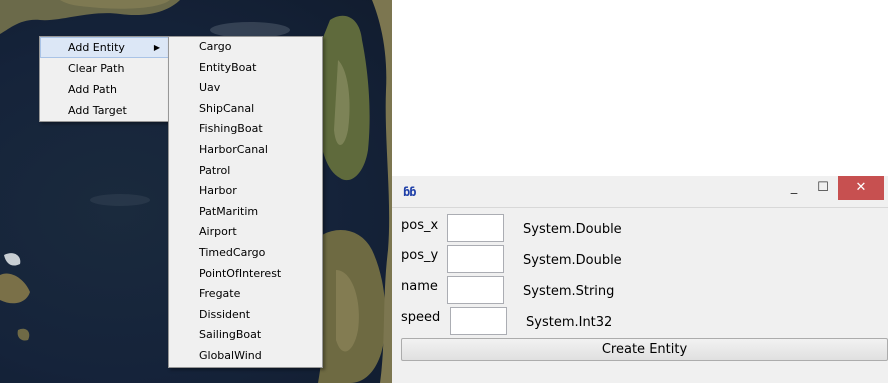 The image size is (888, 383). Describe the element at coordinates (569, 291) in the screenshot. I see `name-type: System.String` at that location.